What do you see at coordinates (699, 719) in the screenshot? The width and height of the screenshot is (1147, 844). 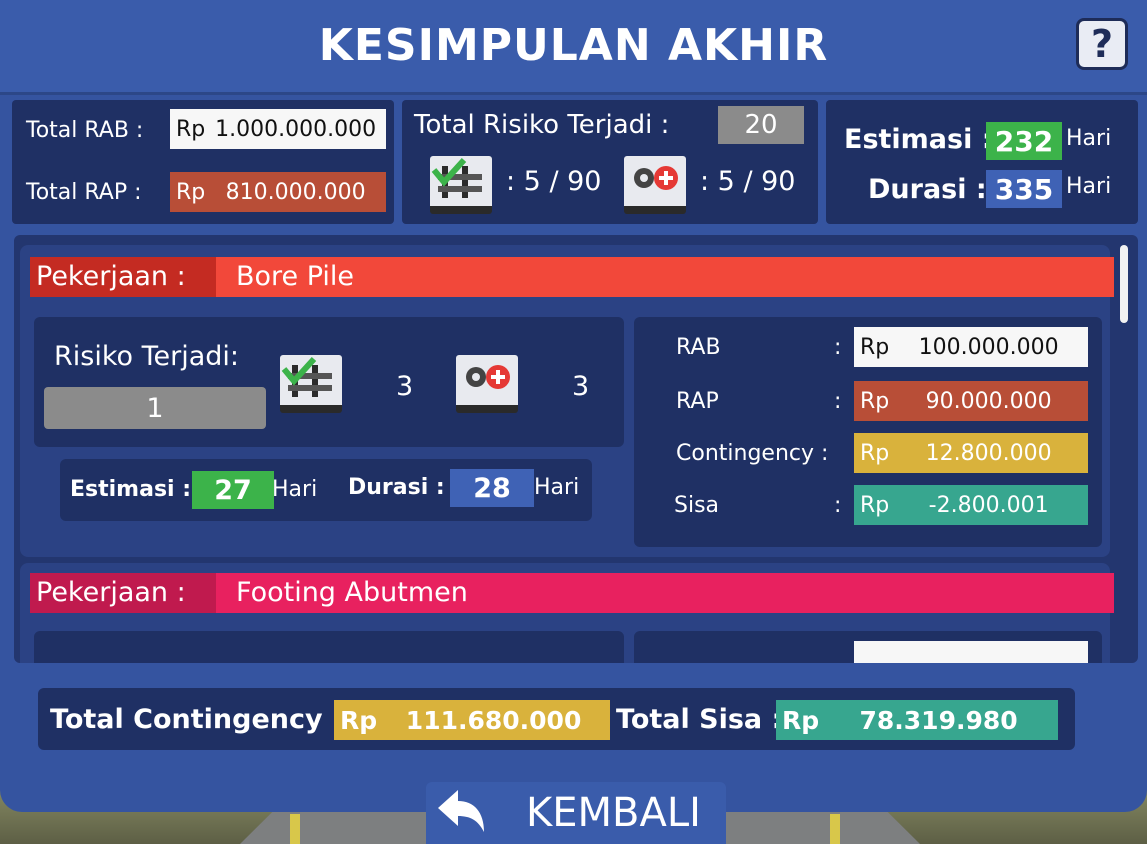 I see `total-sisa-label: Total Sisa :` at bounding box center [699, 719].